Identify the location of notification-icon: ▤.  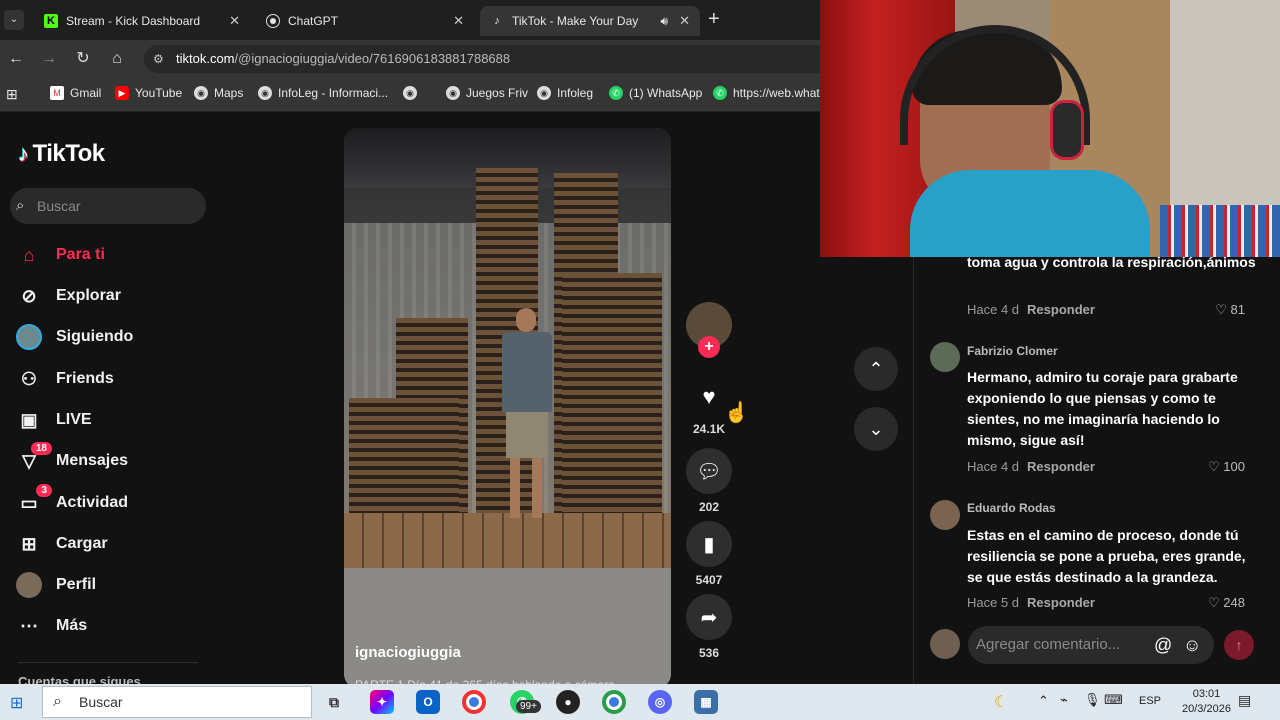
(1244, 700).